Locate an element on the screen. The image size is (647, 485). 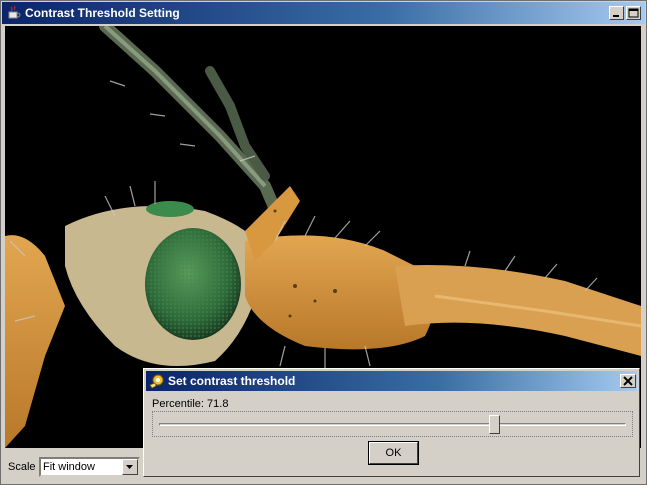
scale-select-value: Fit window is located at coordinates (69, 467).